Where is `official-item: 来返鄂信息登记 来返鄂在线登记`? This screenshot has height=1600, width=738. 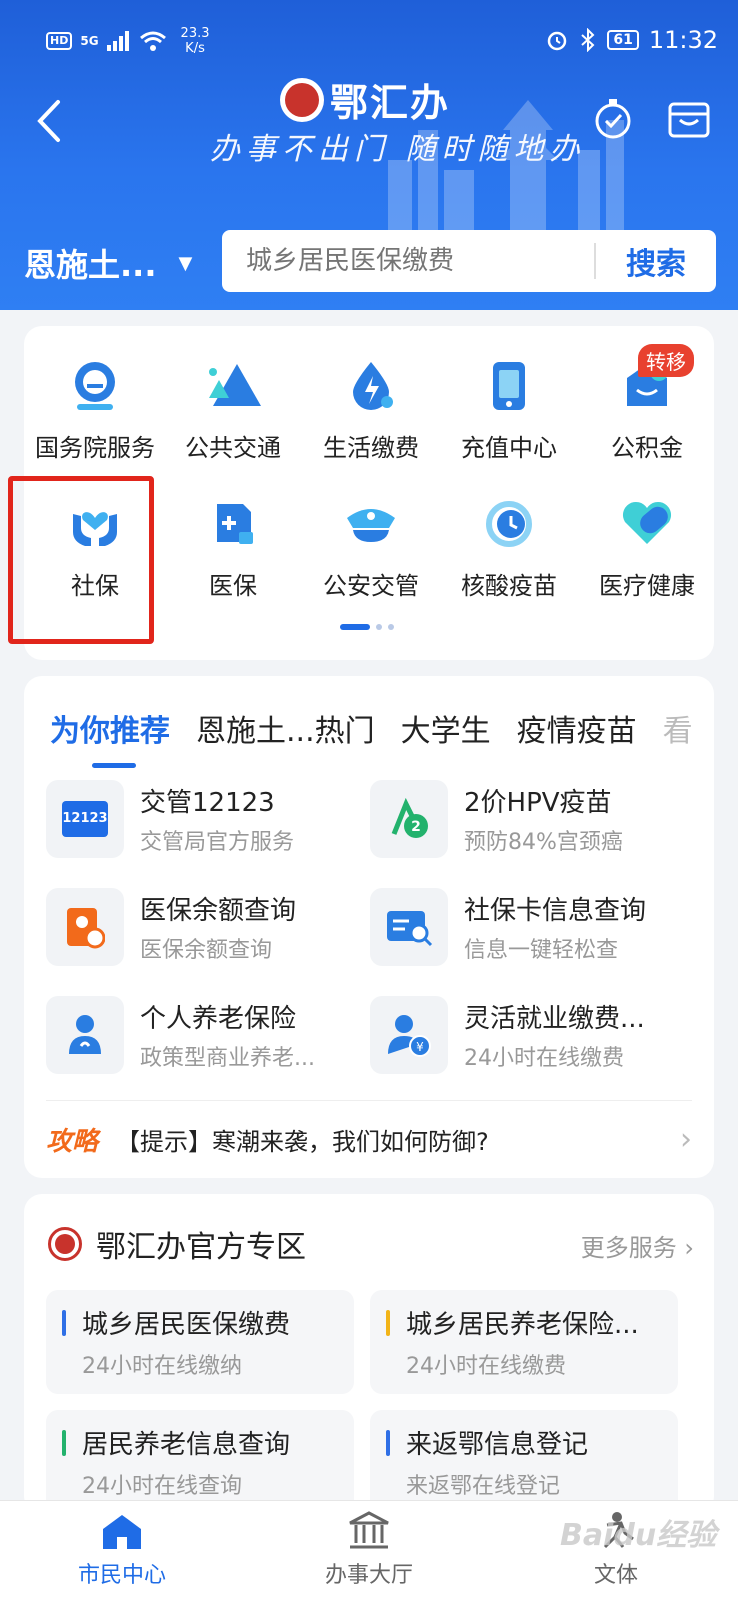
official-item: 来返鄂信息登记 来返鄂在线登记 is located at coordinates (524, 1462).